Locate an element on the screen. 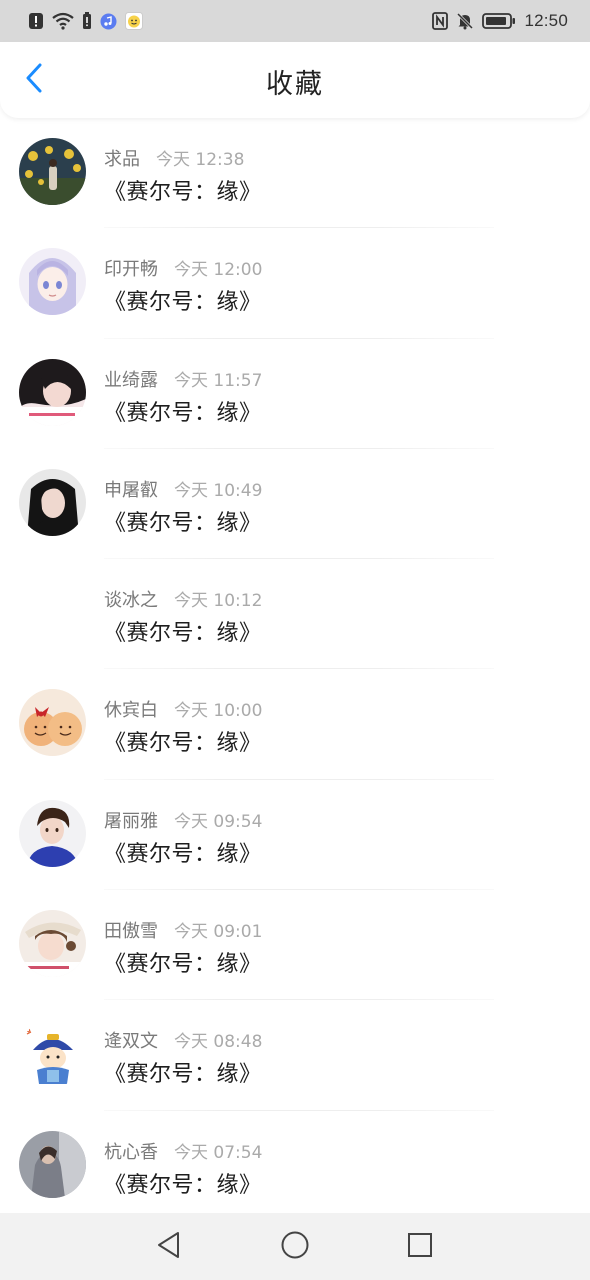 Image resolution: width=590 pixels, height=1280 pixels. timestamp: 今天 12:38 is located at coordinates (200, 160).